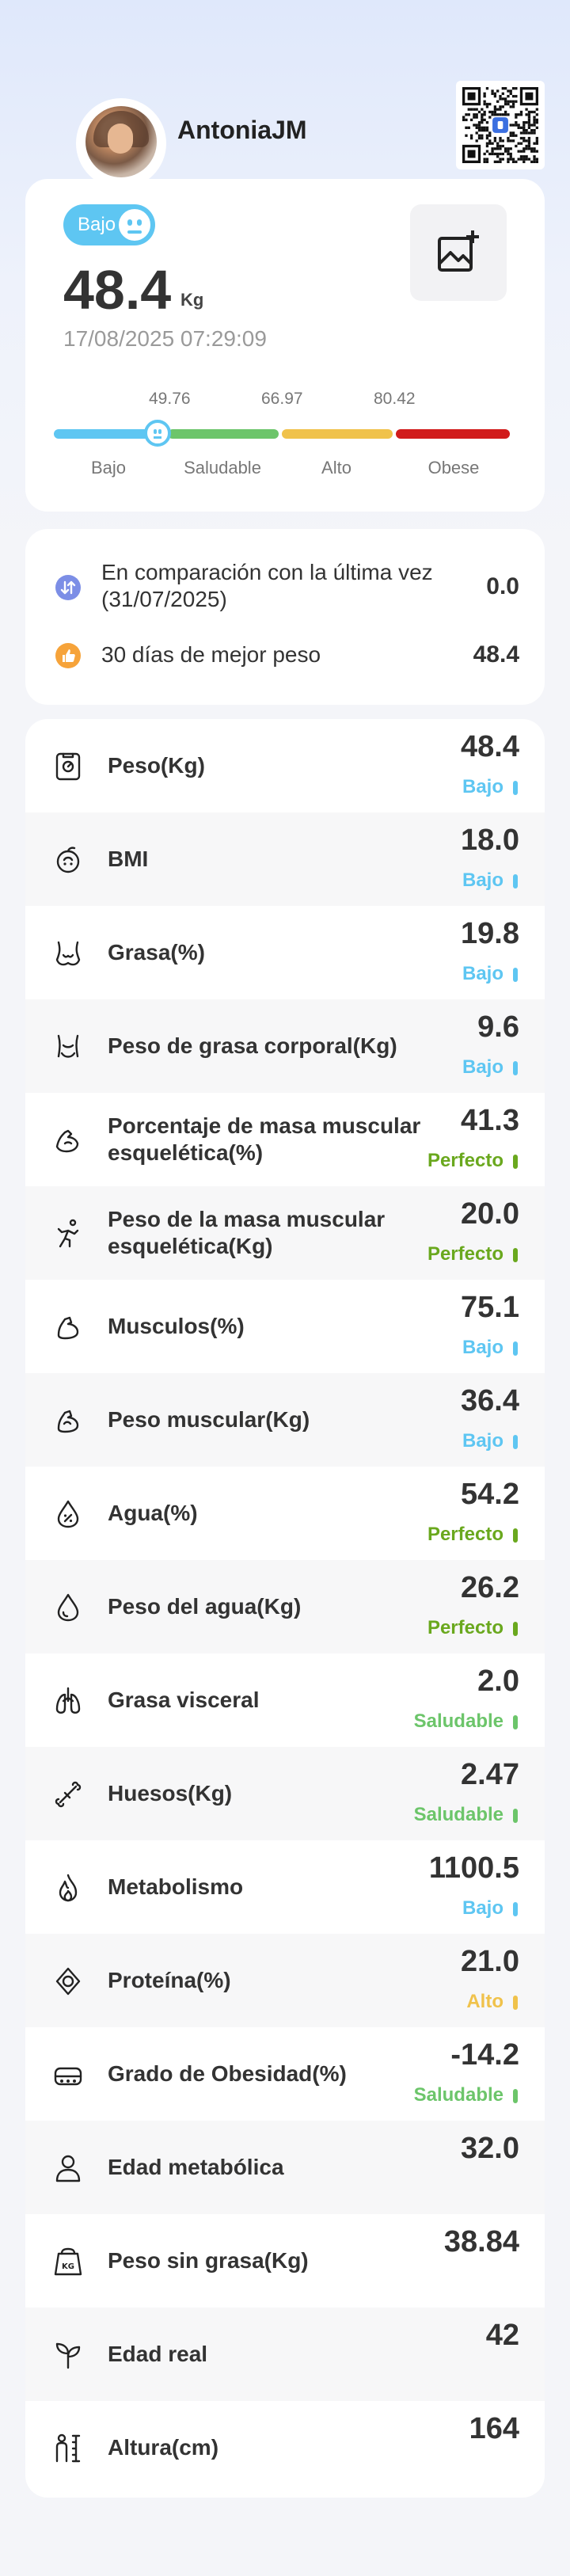 The width and height of the screenshot is (570, 2576). I want to click on weight-value: 48.4, so click(117, 290).